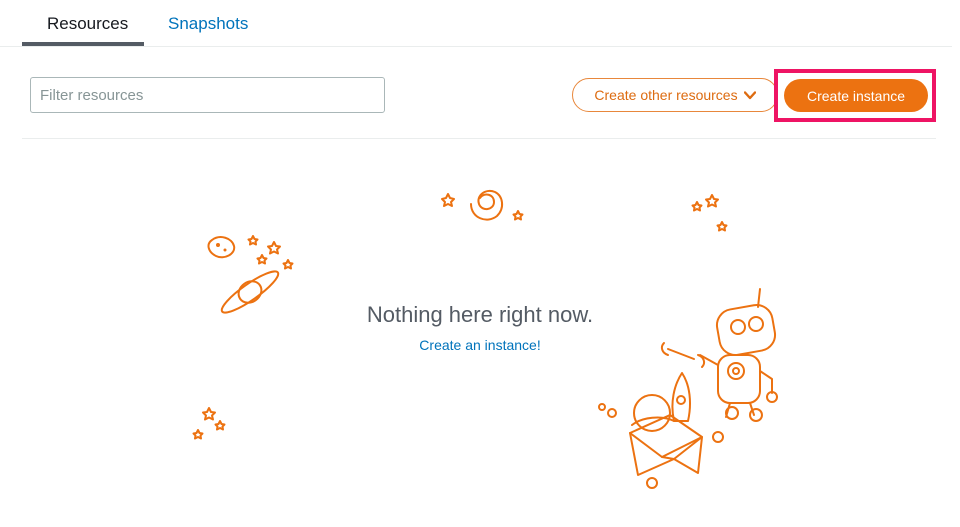  I want to click on create-instance-label: Create instance, so click(856, 95).